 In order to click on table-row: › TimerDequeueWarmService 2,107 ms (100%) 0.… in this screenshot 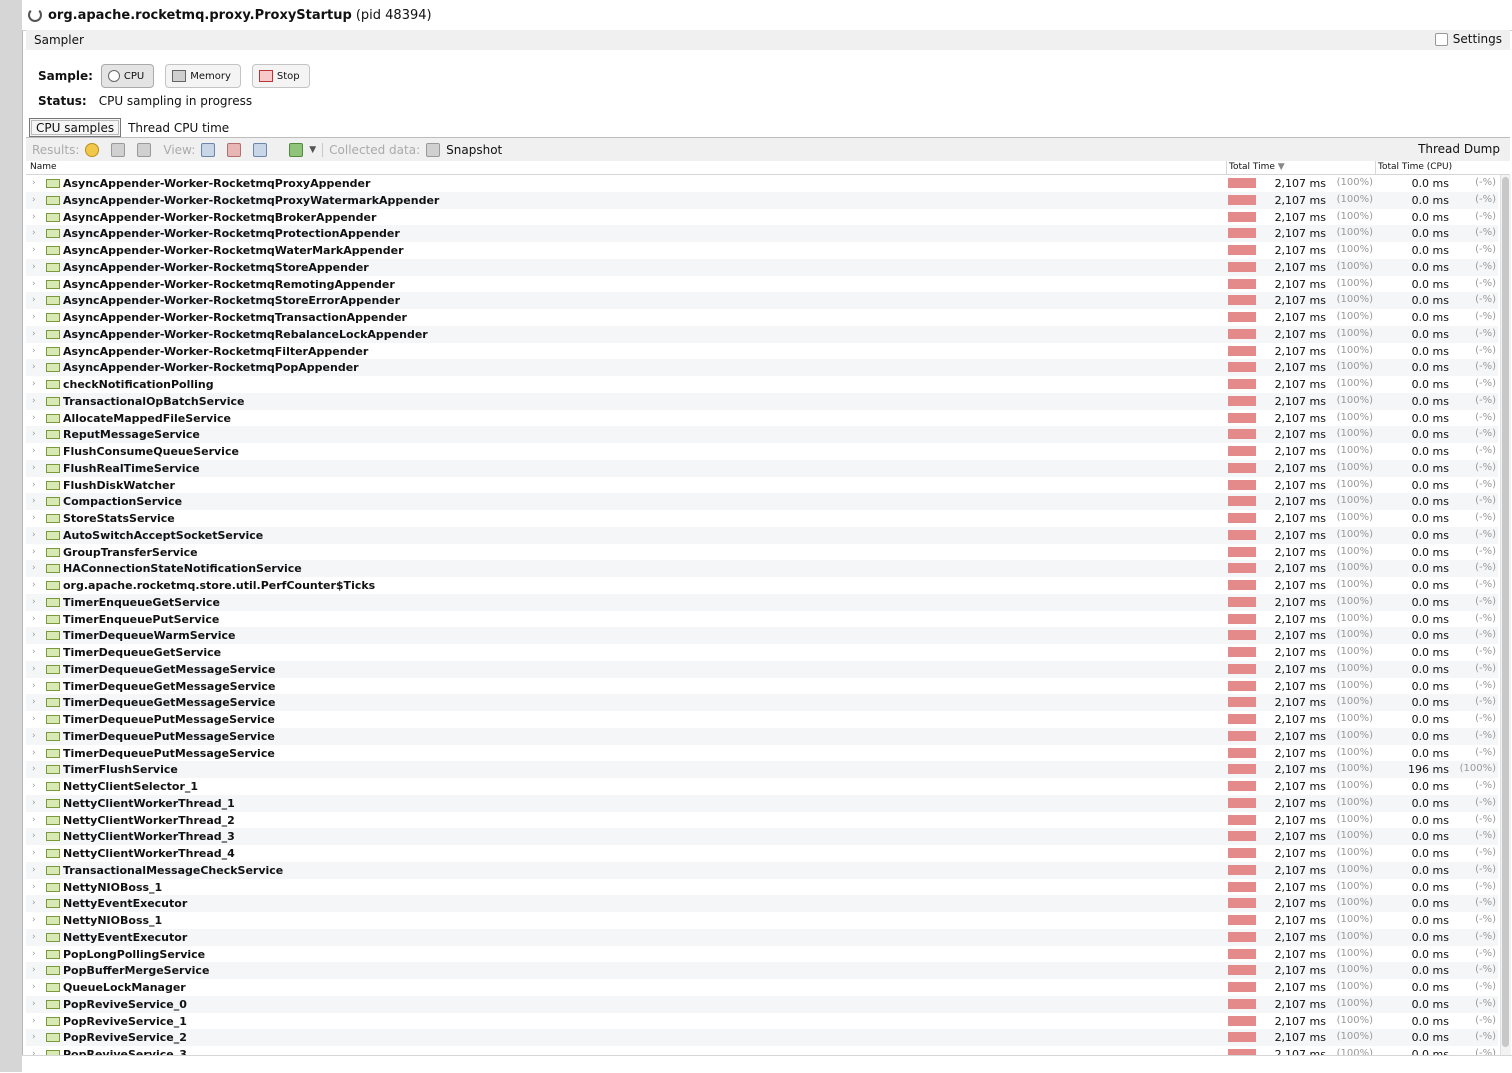, I will do `click(762, 635)`.